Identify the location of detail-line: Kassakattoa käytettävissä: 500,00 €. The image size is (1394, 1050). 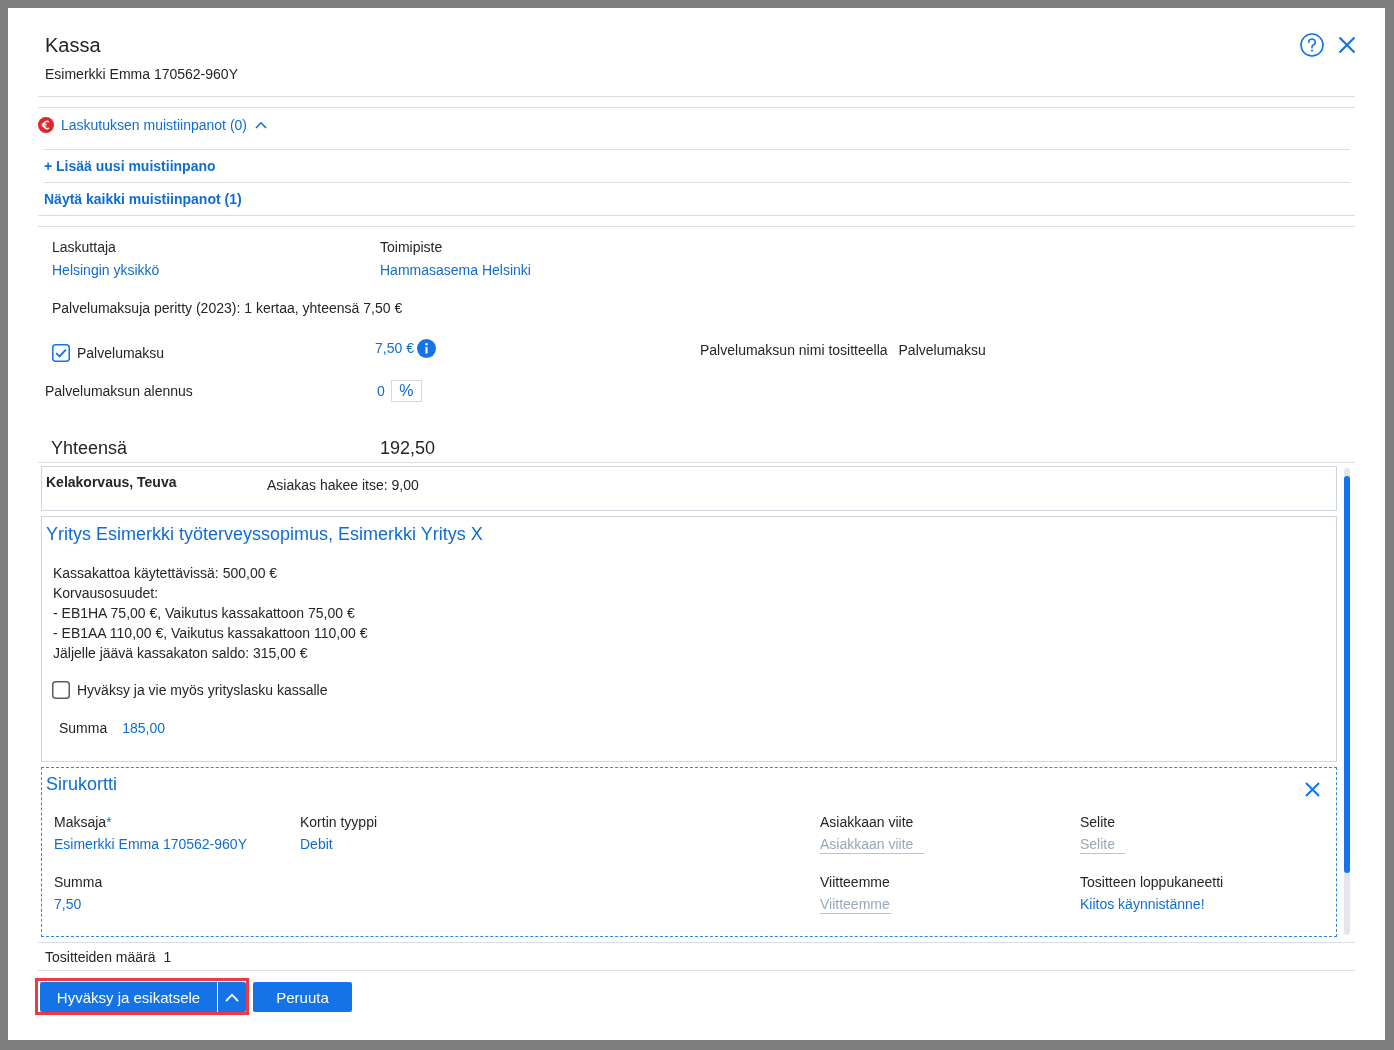
(166, 573).